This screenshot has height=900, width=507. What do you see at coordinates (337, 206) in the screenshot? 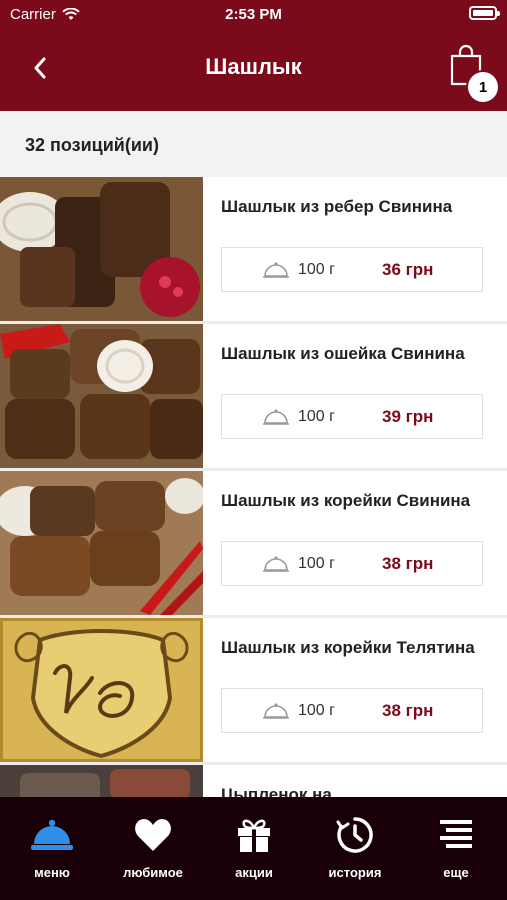
I see `product-name: Шашлык из ребер Свинина` at bounding box center [337, 206].